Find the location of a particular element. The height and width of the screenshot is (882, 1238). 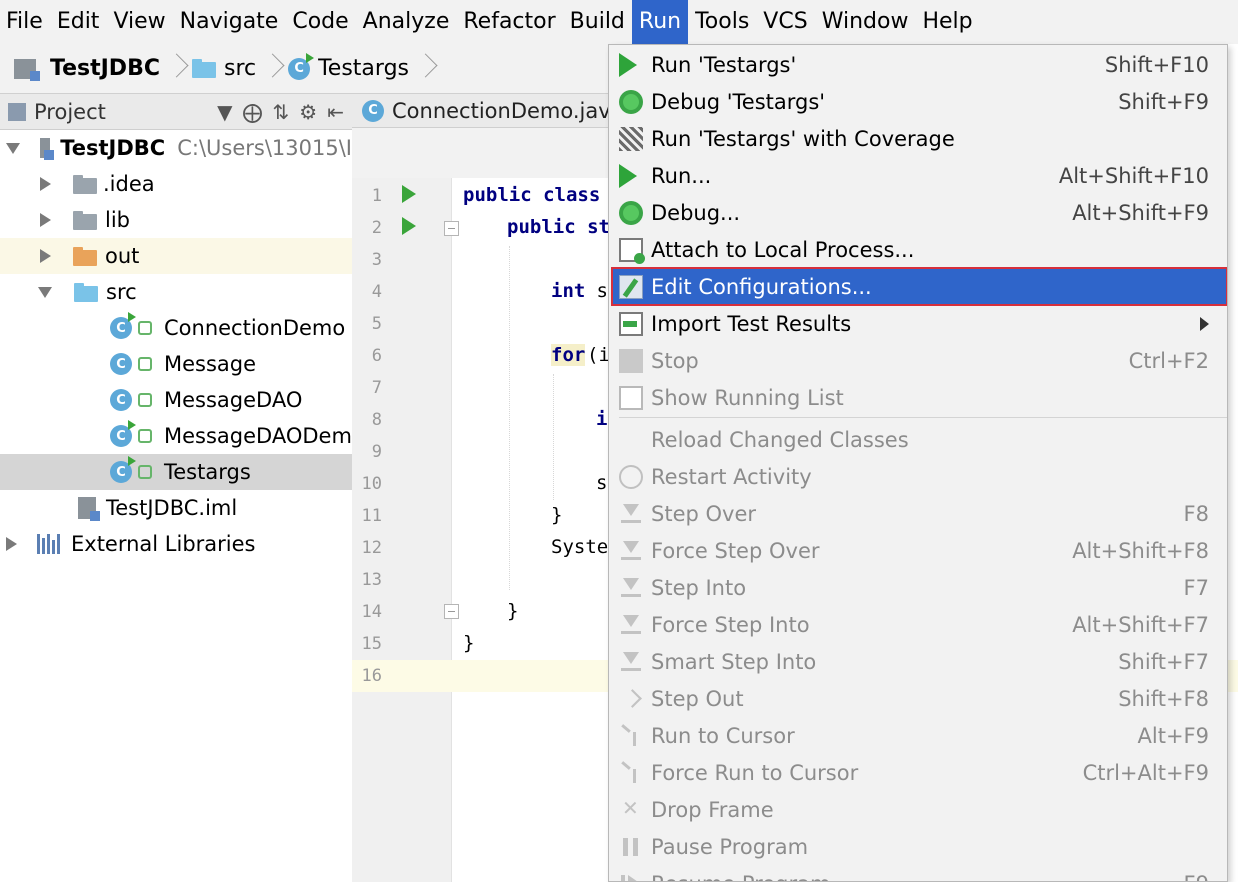

locate-icon: ⨁ is located at coordinates (253, 112).